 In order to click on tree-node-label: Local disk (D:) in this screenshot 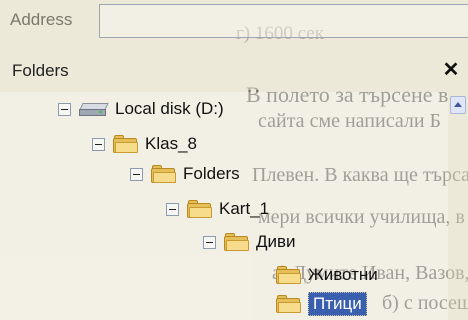, I will do `click(169, 108)`.